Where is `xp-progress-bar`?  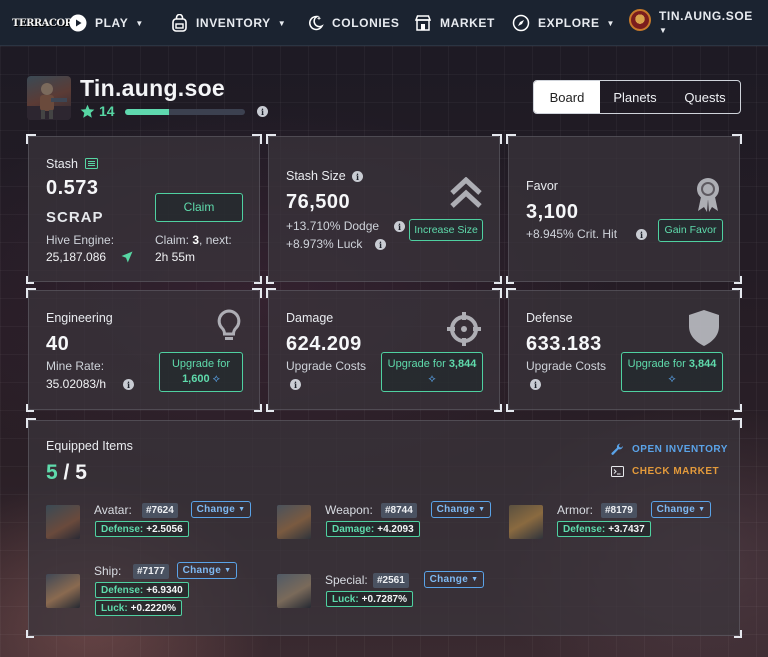
xp-progress-bar is located at coordinates (185, 112).